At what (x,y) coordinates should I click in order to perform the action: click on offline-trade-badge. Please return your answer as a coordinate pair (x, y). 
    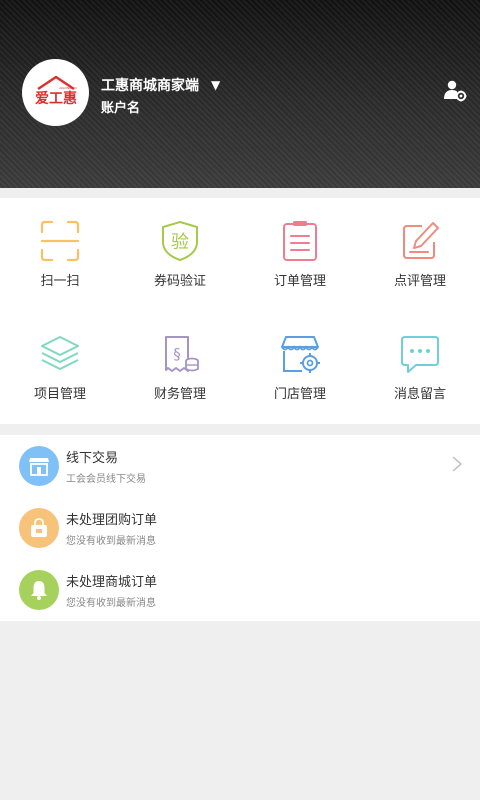
    Looking at the image, I should click on (39, 466).